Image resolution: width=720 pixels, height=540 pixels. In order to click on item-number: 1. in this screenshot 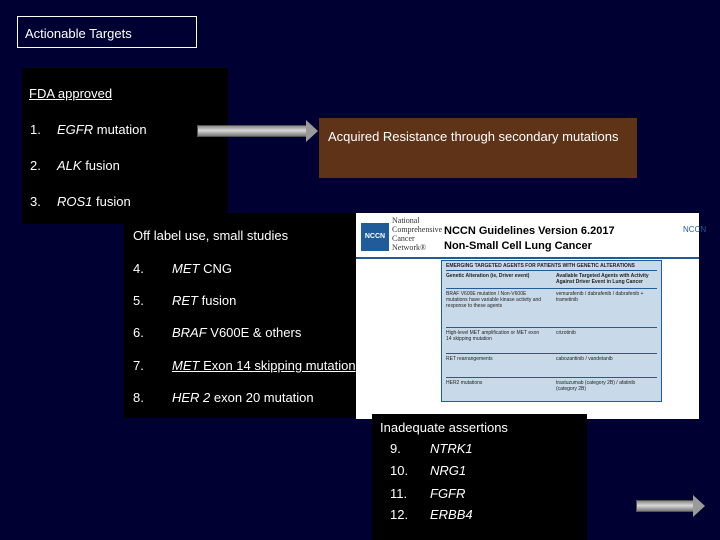, I will do `click(35, 129)`.